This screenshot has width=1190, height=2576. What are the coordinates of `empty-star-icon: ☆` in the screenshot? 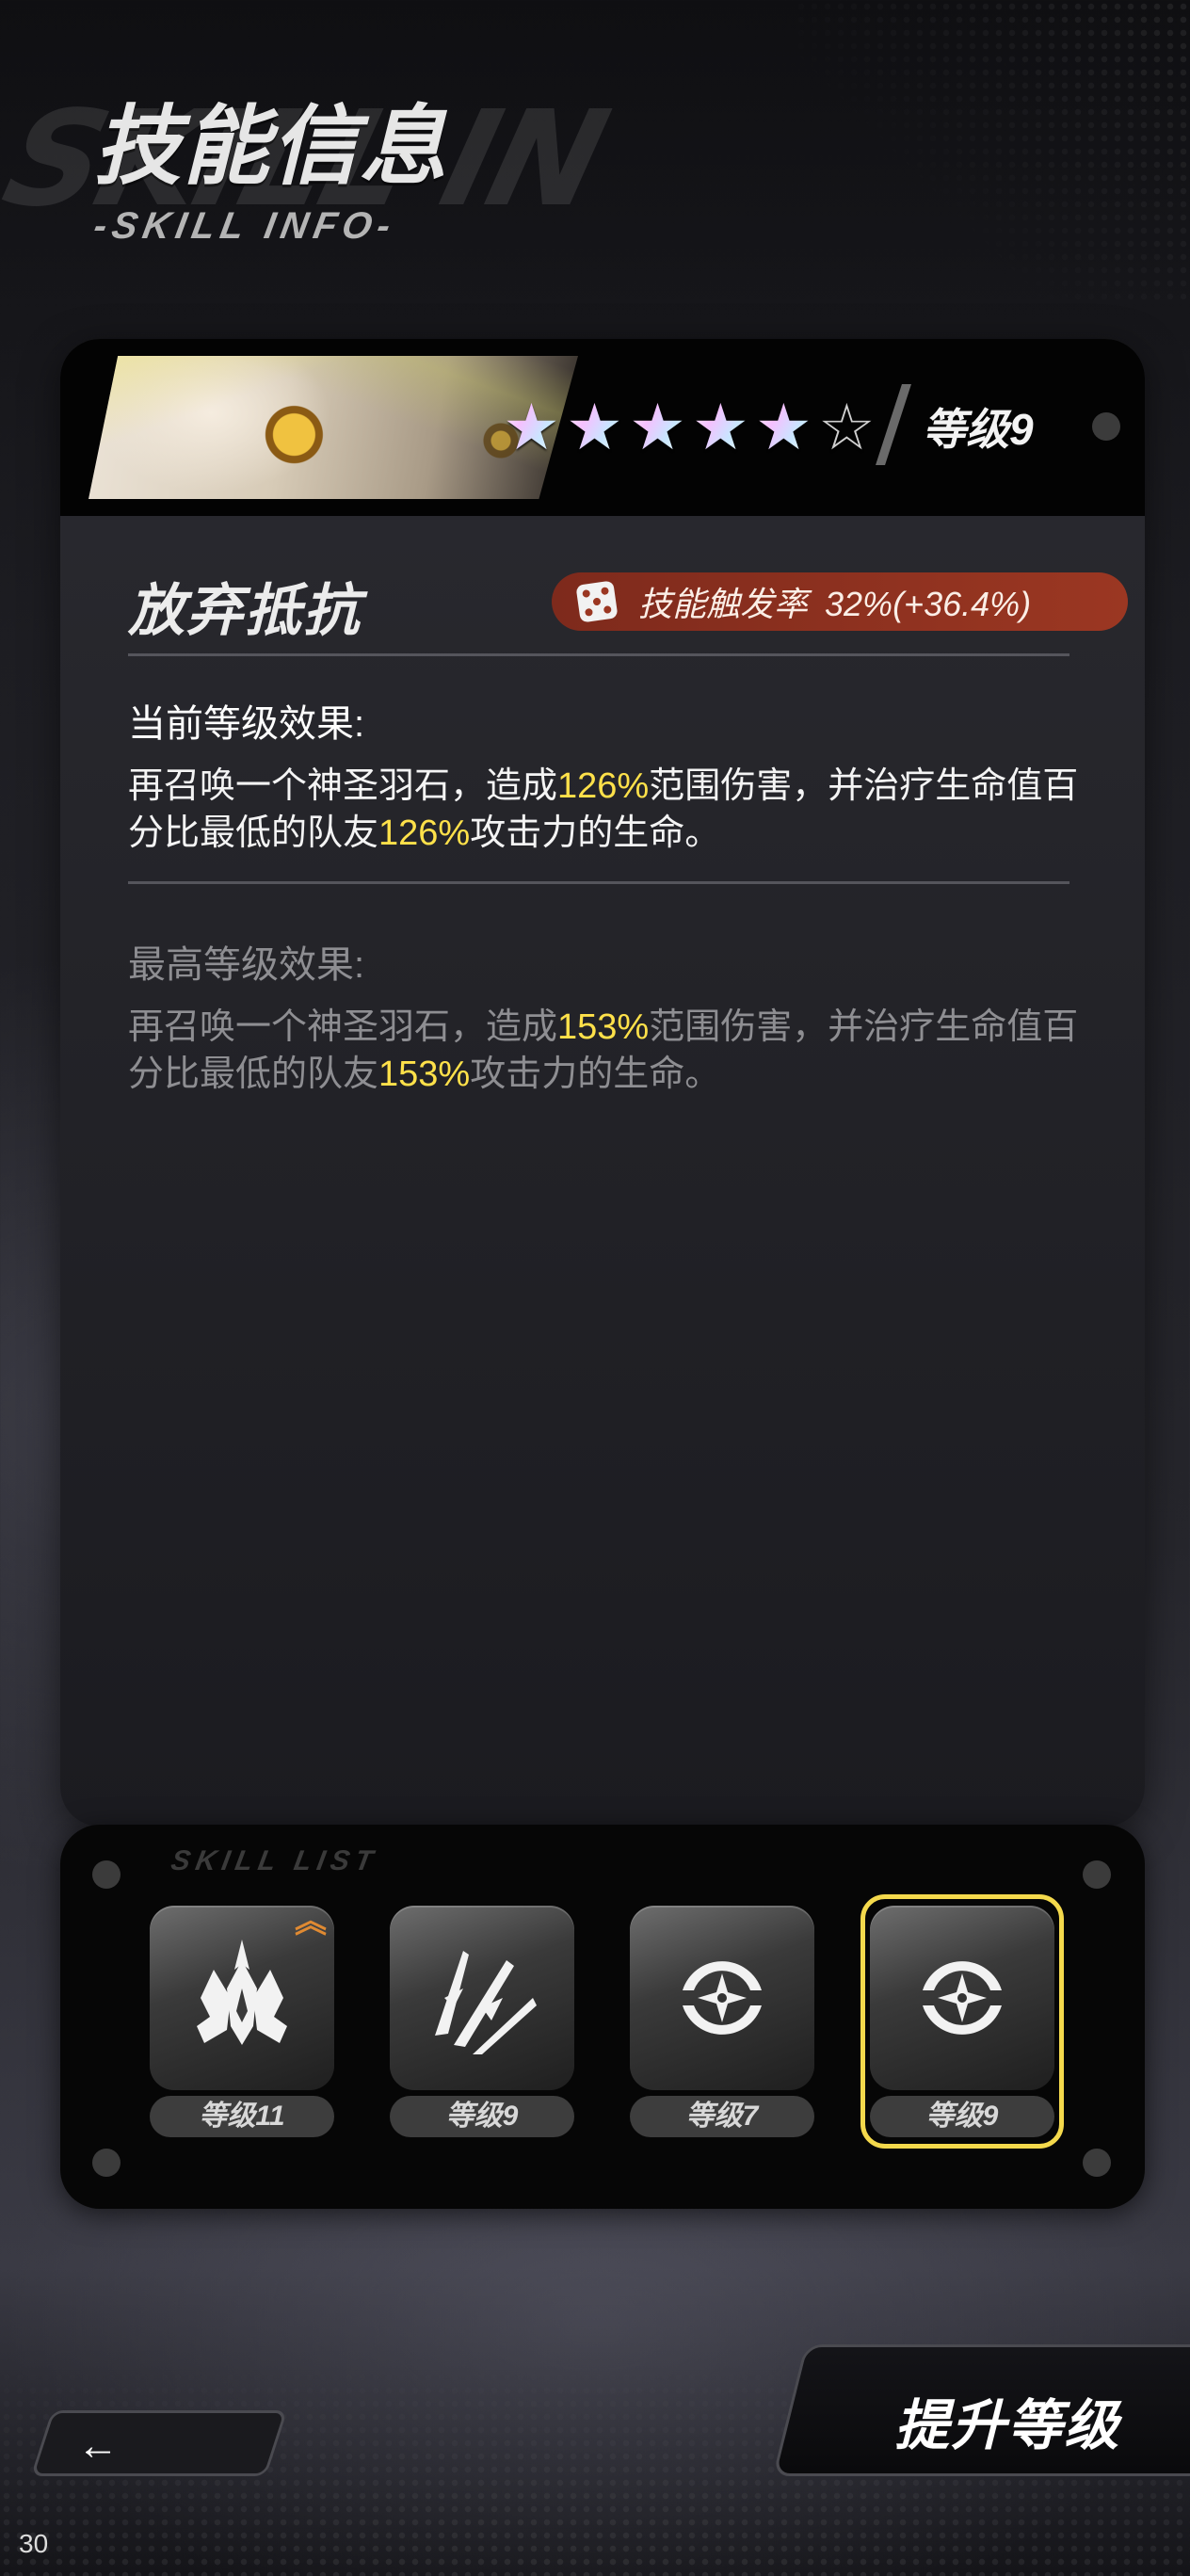 It's located at (846, 427).